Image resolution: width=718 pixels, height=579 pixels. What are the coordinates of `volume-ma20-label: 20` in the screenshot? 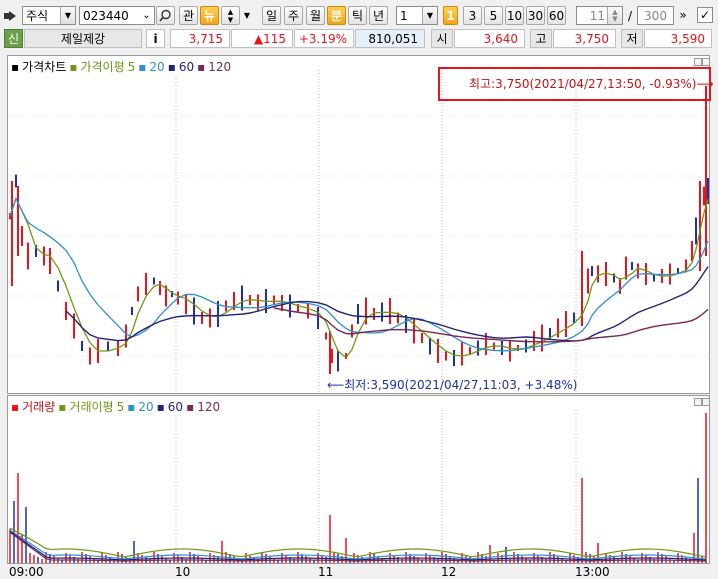 It's located at (146, 406).